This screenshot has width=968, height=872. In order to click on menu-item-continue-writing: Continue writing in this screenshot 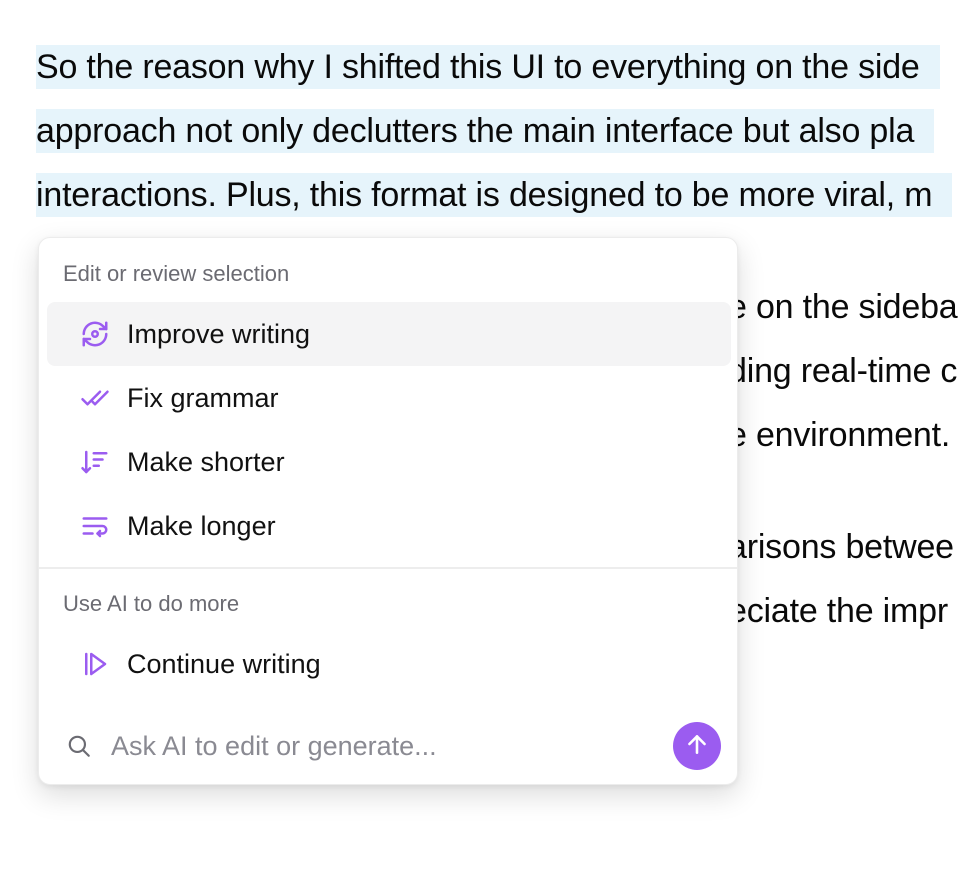, I will do `click(389, 664)`.